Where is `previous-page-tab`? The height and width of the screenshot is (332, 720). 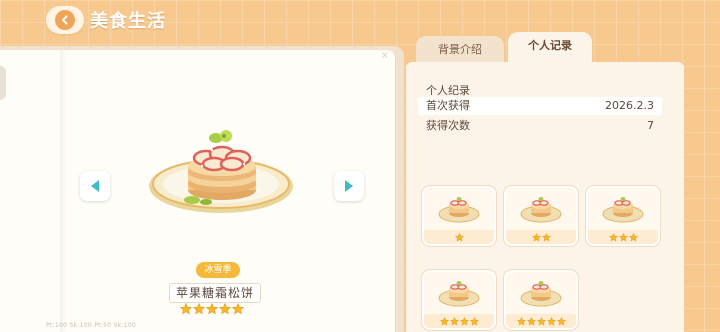 previous-page-tab is located at coordinates (3, 83).